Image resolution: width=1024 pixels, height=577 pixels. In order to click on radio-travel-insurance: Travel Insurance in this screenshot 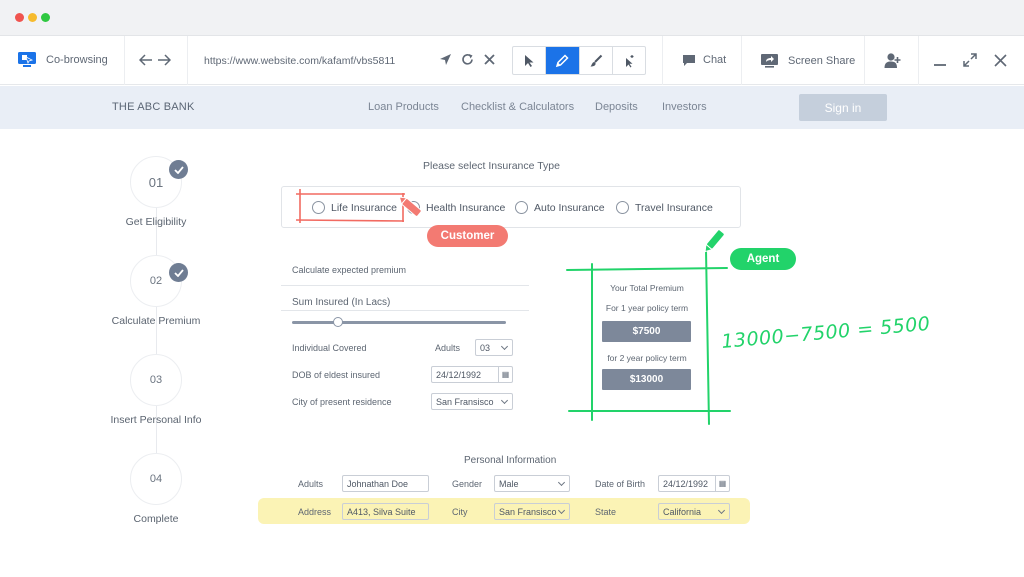, I will do `click(664, 207)`.